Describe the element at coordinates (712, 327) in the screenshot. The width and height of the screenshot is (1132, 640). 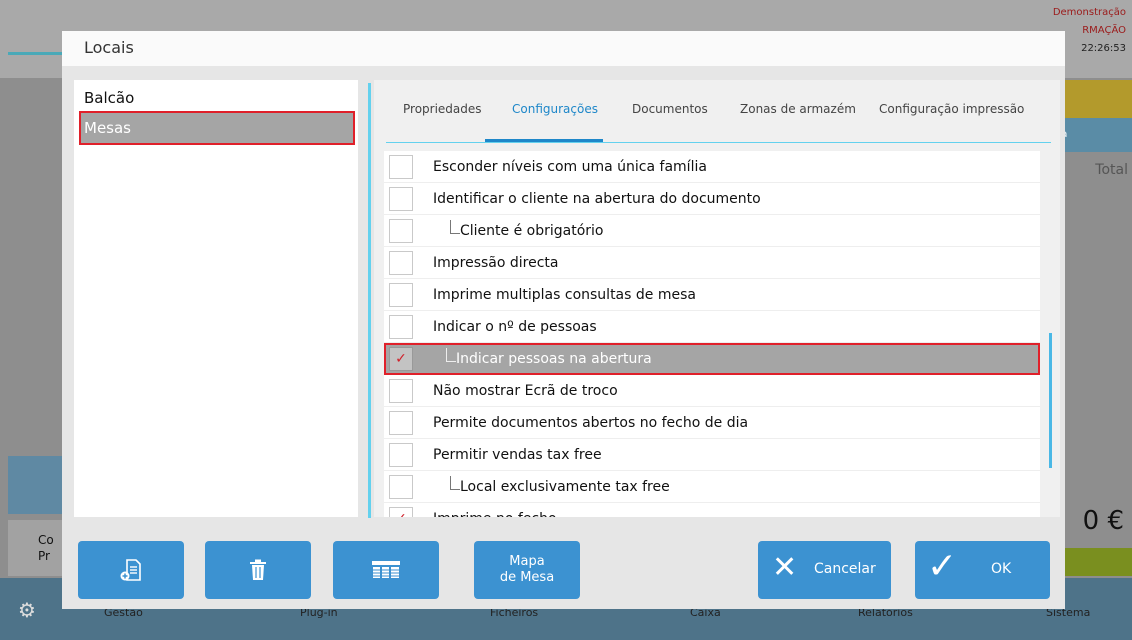
I see `setting-row: Indicar o nº de pessoas` at that location.